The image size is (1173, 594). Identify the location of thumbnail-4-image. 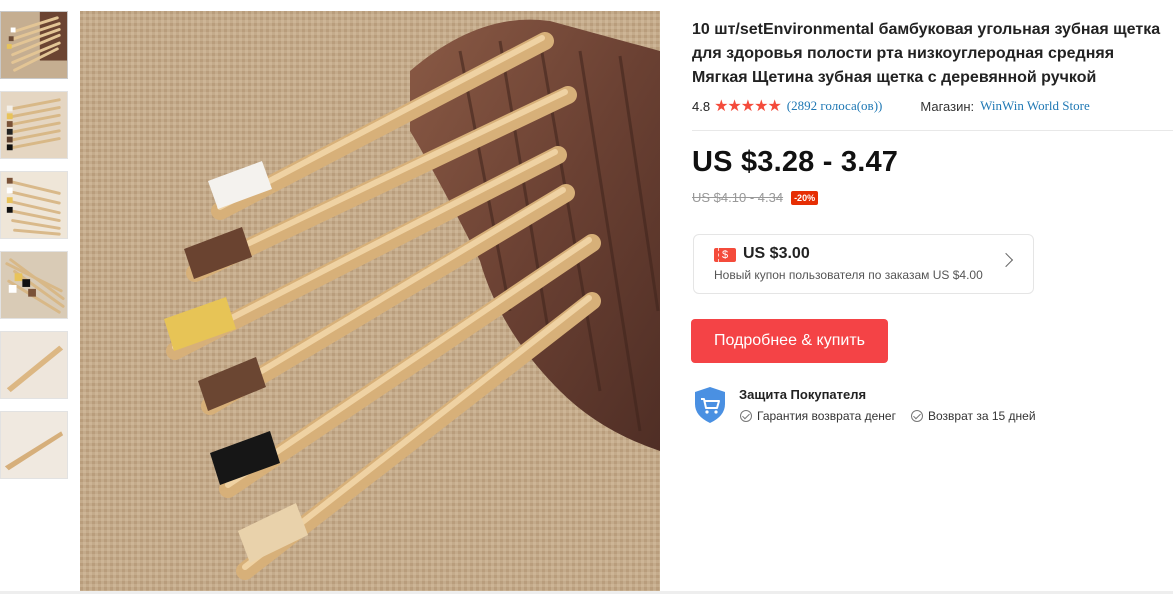
(34, 285).